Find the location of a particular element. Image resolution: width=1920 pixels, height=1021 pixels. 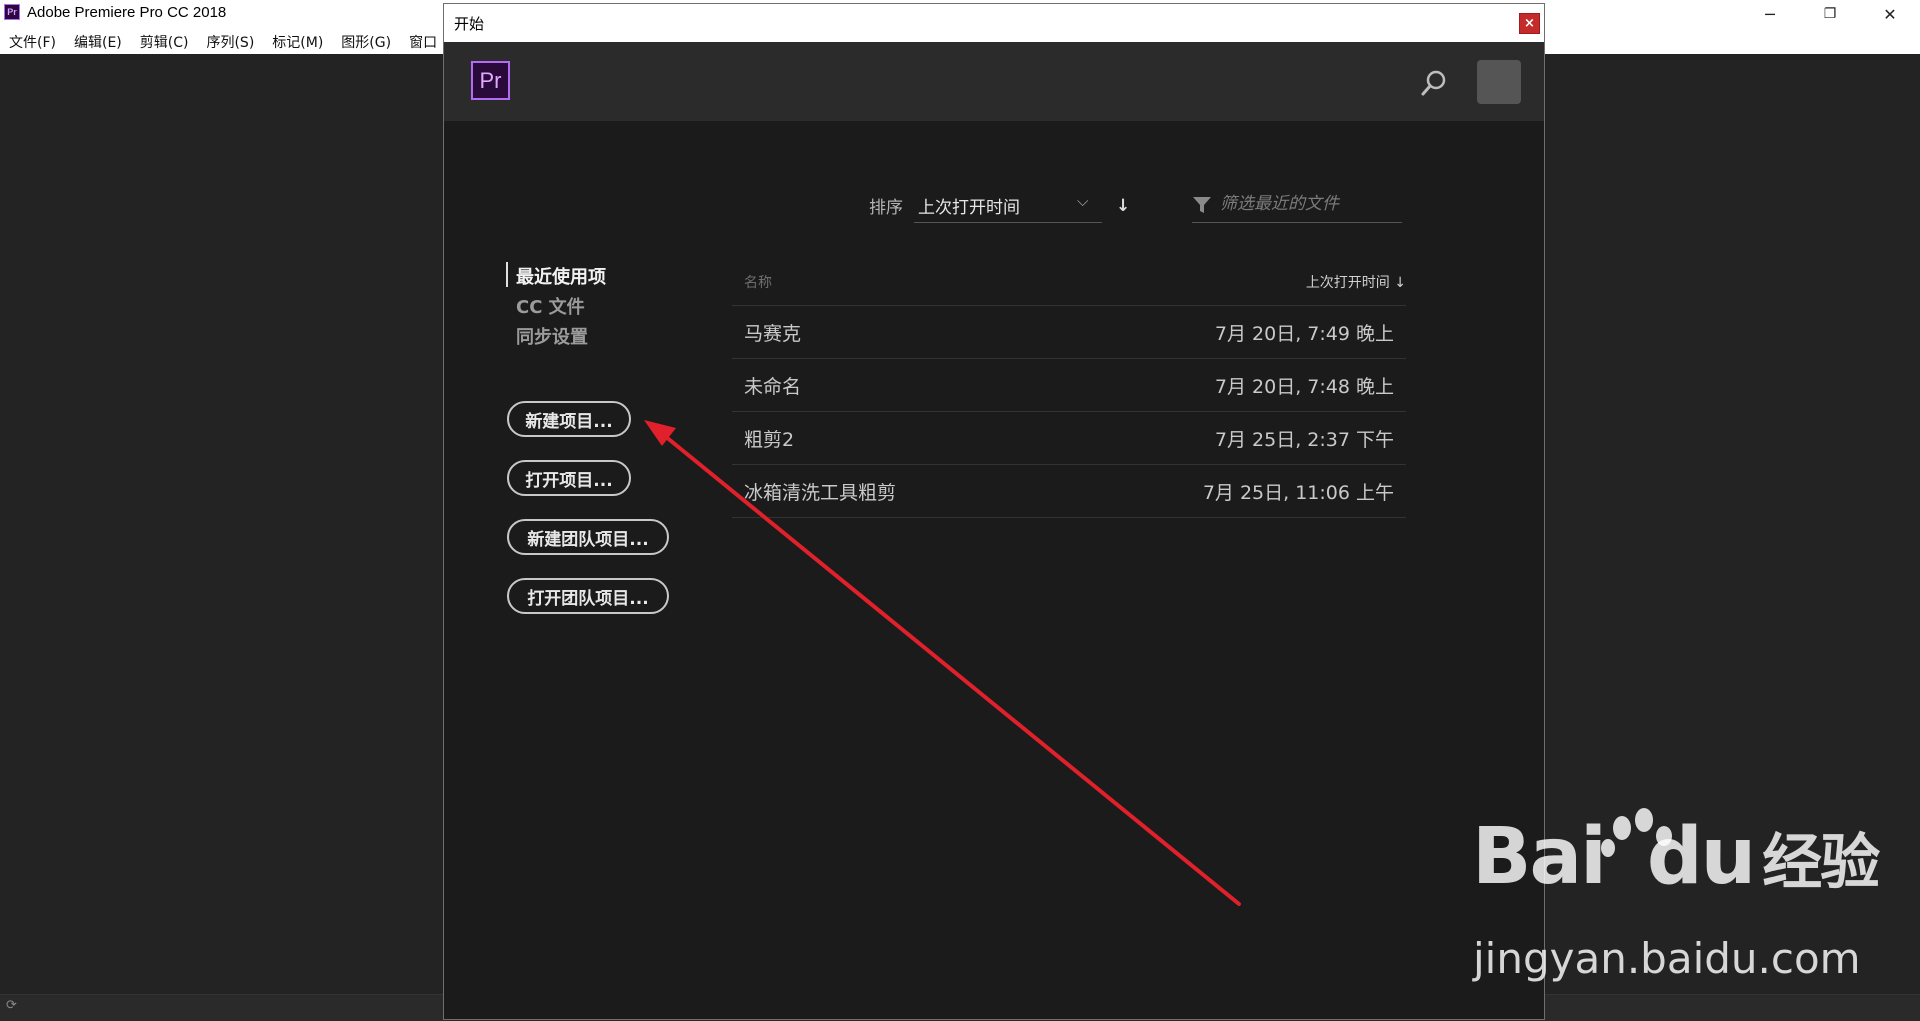

dialog-close-button: × is located at coordinates (1529, 23).